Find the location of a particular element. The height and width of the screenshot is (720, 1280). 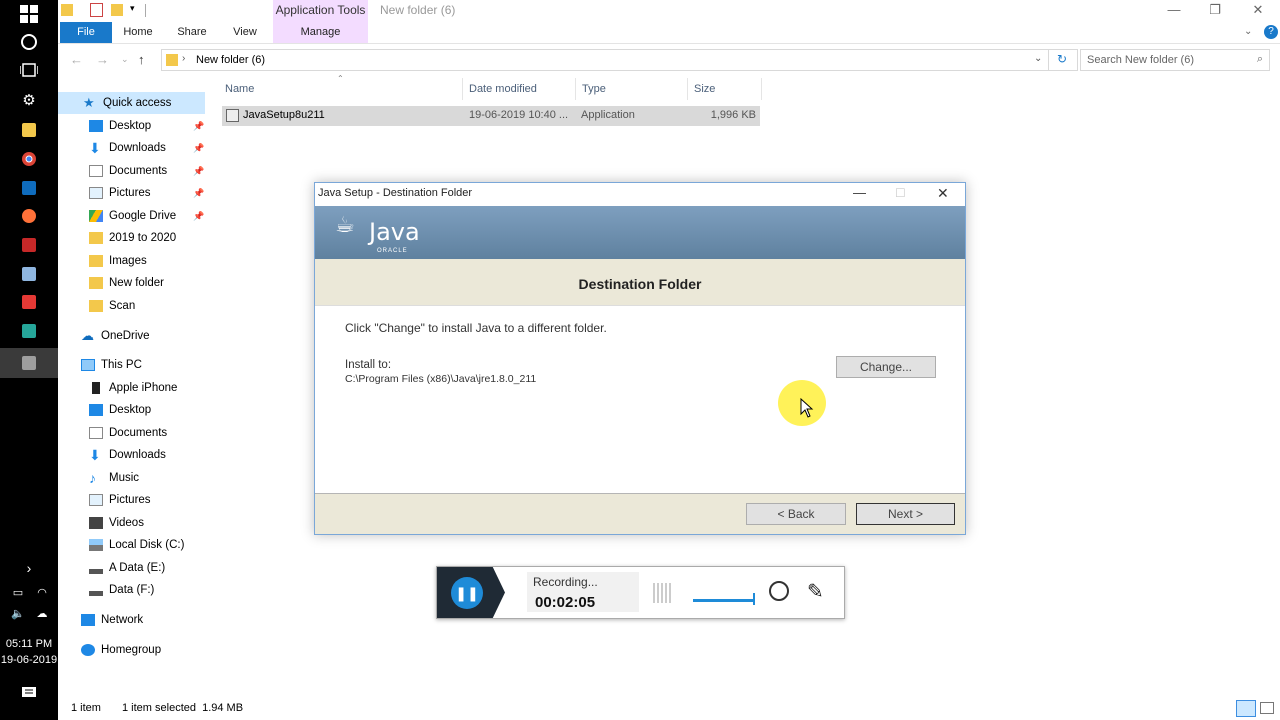

sidebar-item-apple-iphone: Apple iPhone is located at coordinates (133, 388).